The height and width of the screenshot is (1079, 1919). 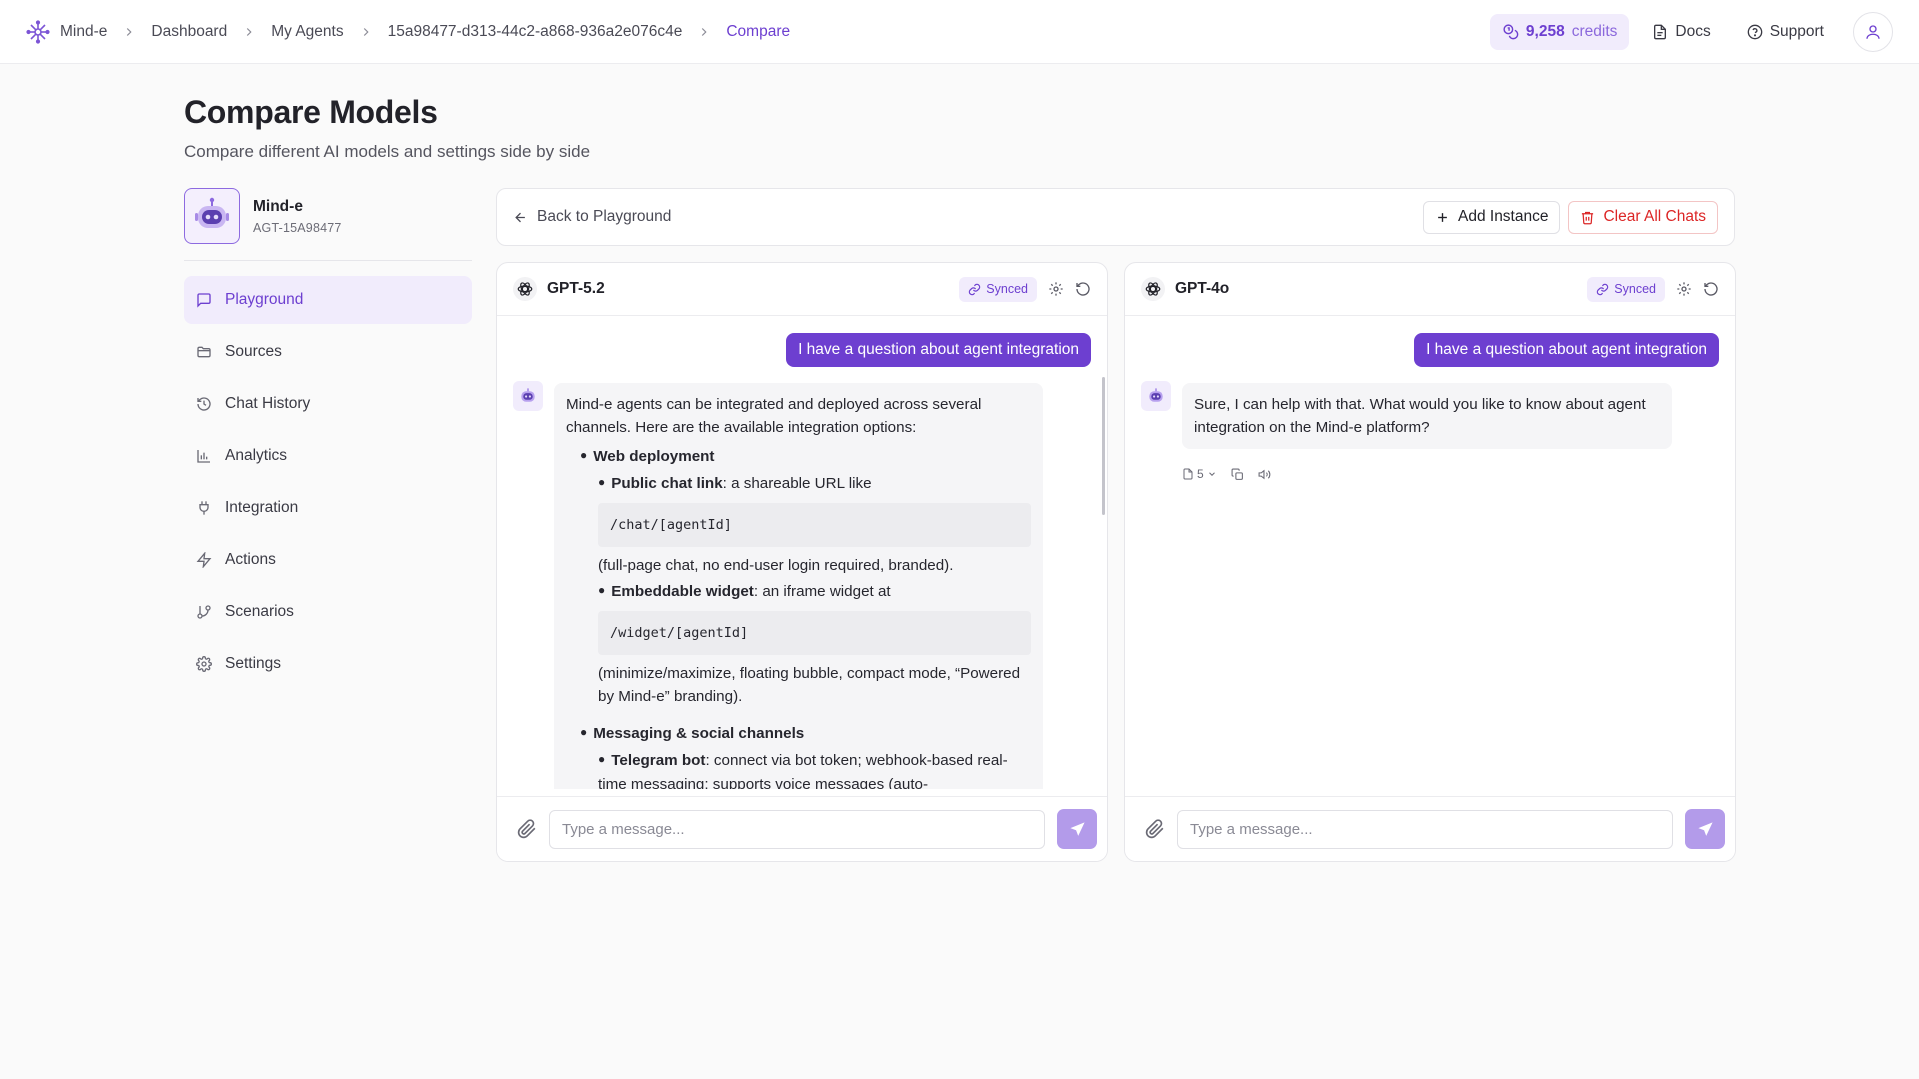 I want to click on sidebar-item-sources: Sources, so click(x=328, y=352).